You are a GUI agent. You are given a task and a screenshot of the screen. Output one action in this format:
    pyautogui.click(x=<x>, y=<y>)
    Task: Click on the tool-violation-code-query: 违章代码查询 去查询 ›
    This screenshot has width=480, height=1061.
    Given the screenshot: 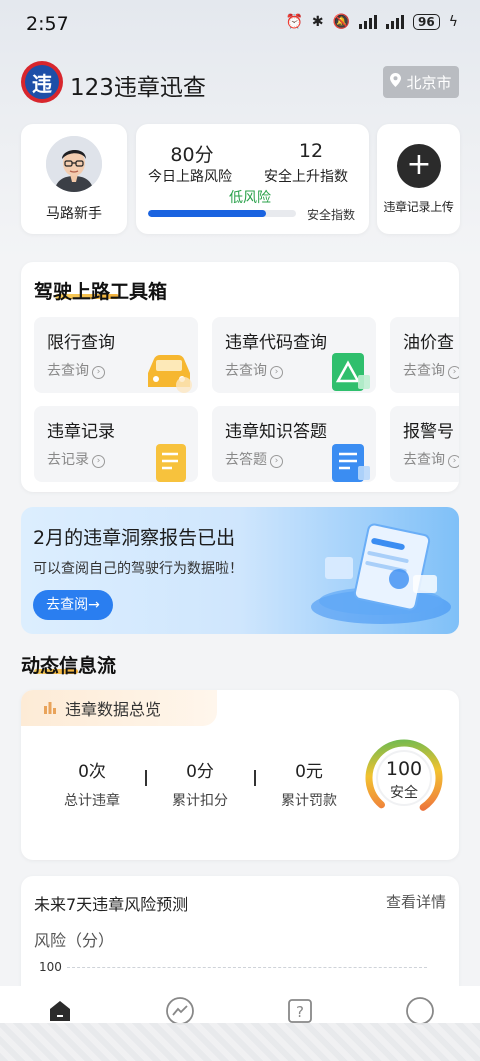 What is the action you would take?
    pyautogui.click(x=294, y=355)
    